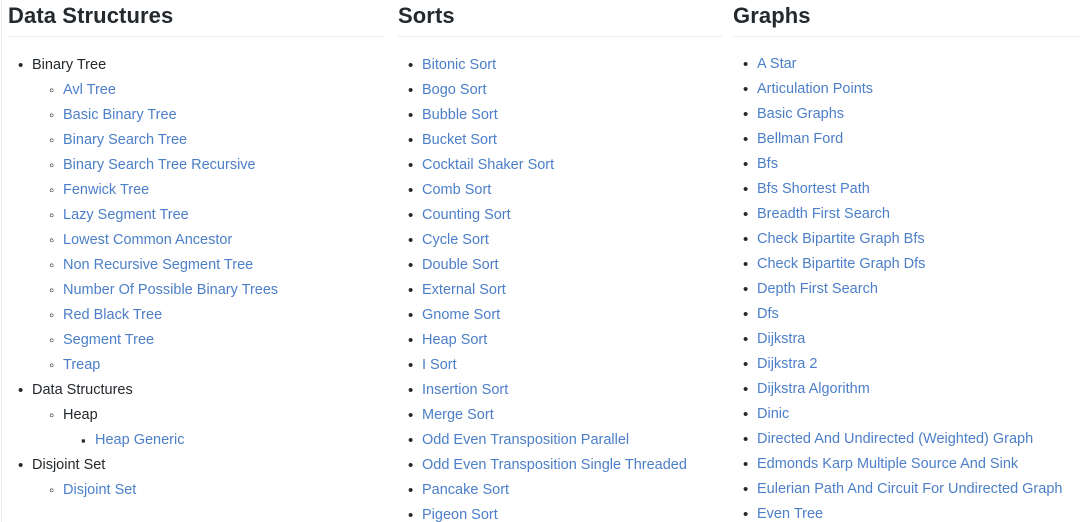 This screenshot has width=1080, height=522. Describe the element at coordinates (918, 114) in the screenshot. I see `list-item: Basic Graphs` at that location.